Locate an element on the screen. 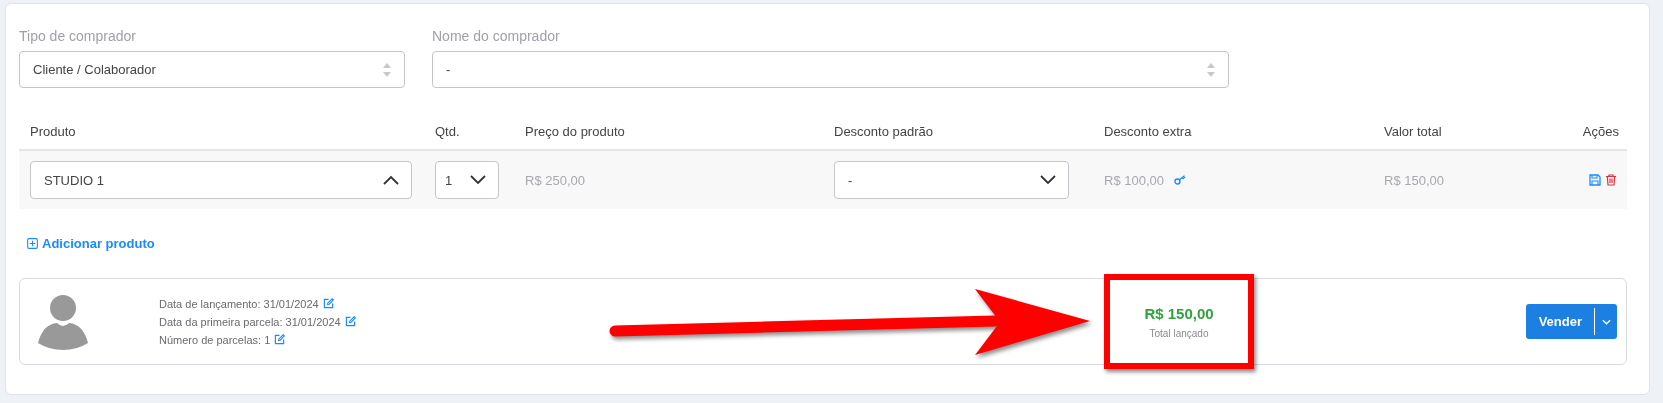 This screenshot has height=403, width=1663. key-icon is located at coordinates (1180, 180).